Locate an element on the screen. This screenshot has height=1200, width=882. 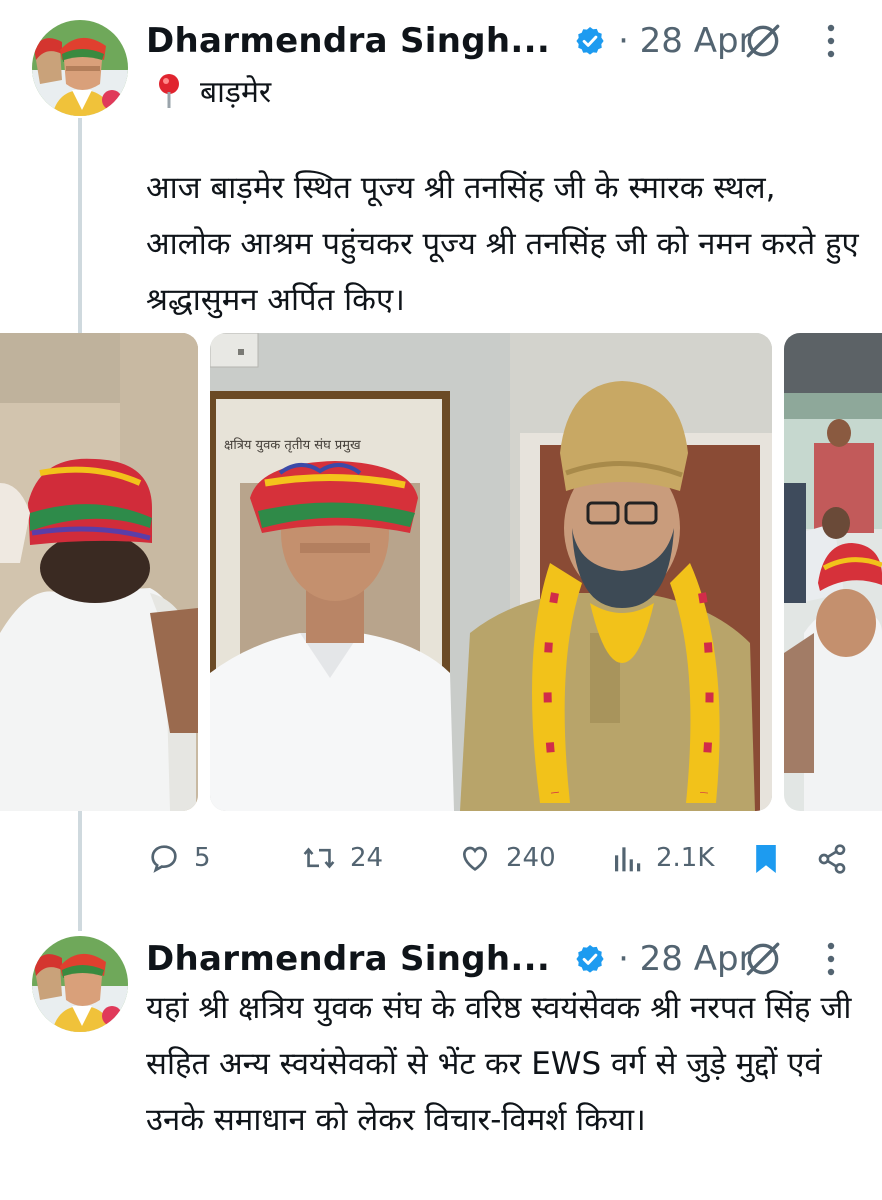
location-label: बाड़मेर is located at coordinates (236, 92).